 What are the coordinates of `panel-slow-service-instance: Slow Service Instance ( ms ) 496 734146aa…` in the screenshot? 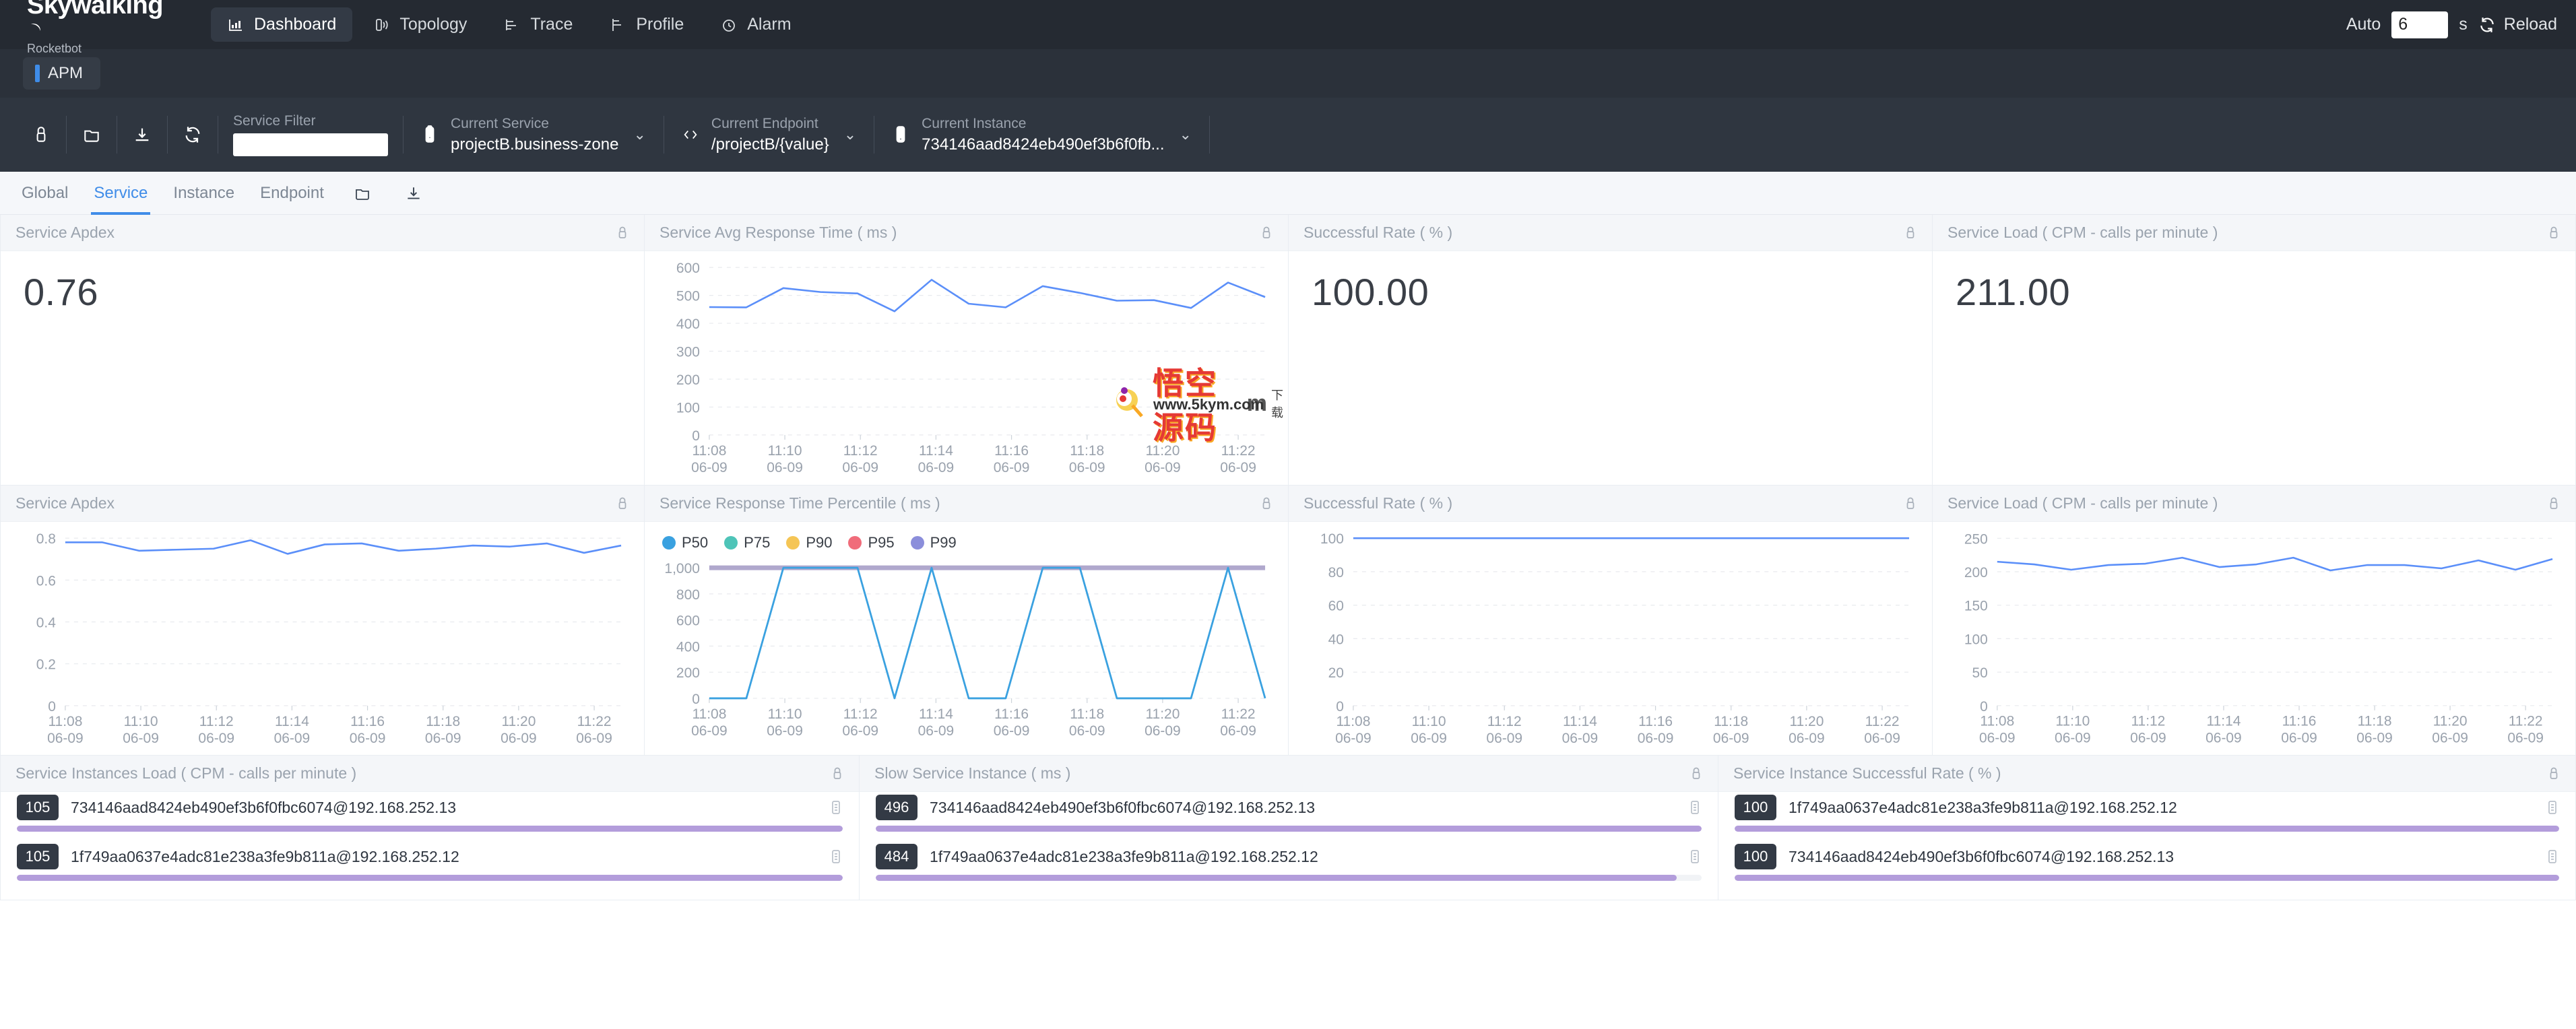 It's located at (1288, 828).